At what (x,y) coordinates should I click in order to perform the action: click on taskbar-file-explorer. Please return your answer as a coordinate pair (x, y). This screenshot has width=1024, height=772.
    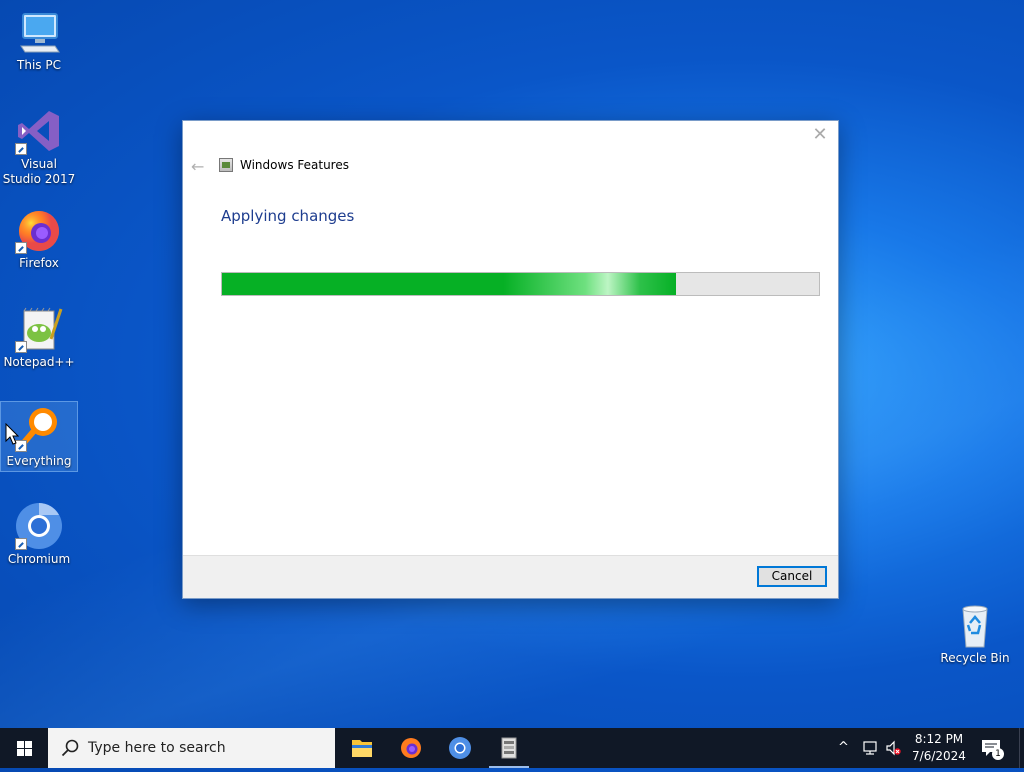
    Looking at the image, I should click on (362, 748).